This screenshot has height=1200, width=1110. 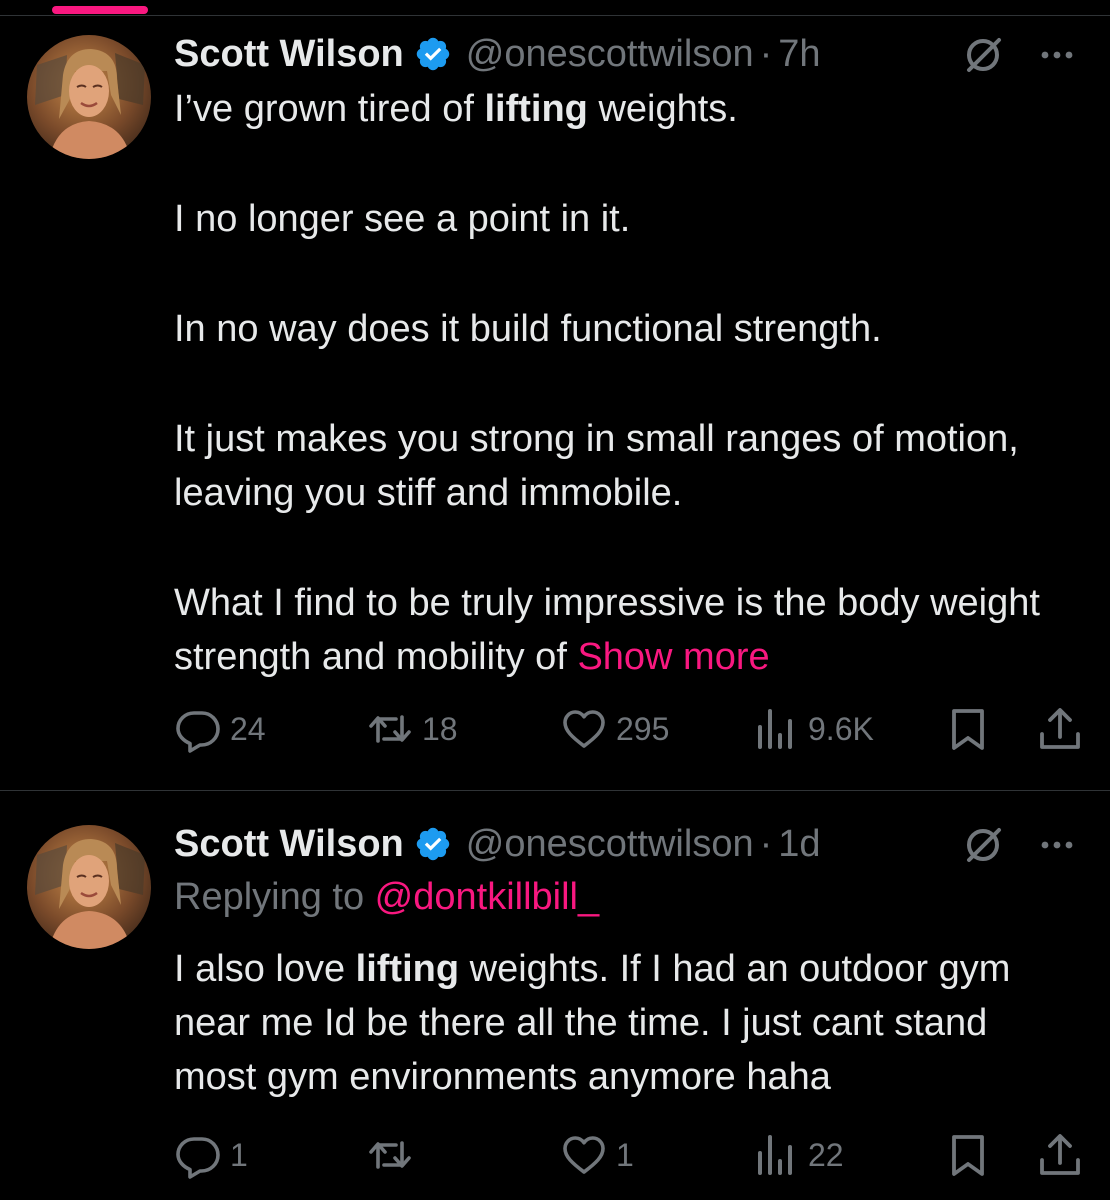 What do you see at coordinates (487, 897) in the screenshot?
I see `mention-link: @dontkillbill_` at bounding box center [487, 897].